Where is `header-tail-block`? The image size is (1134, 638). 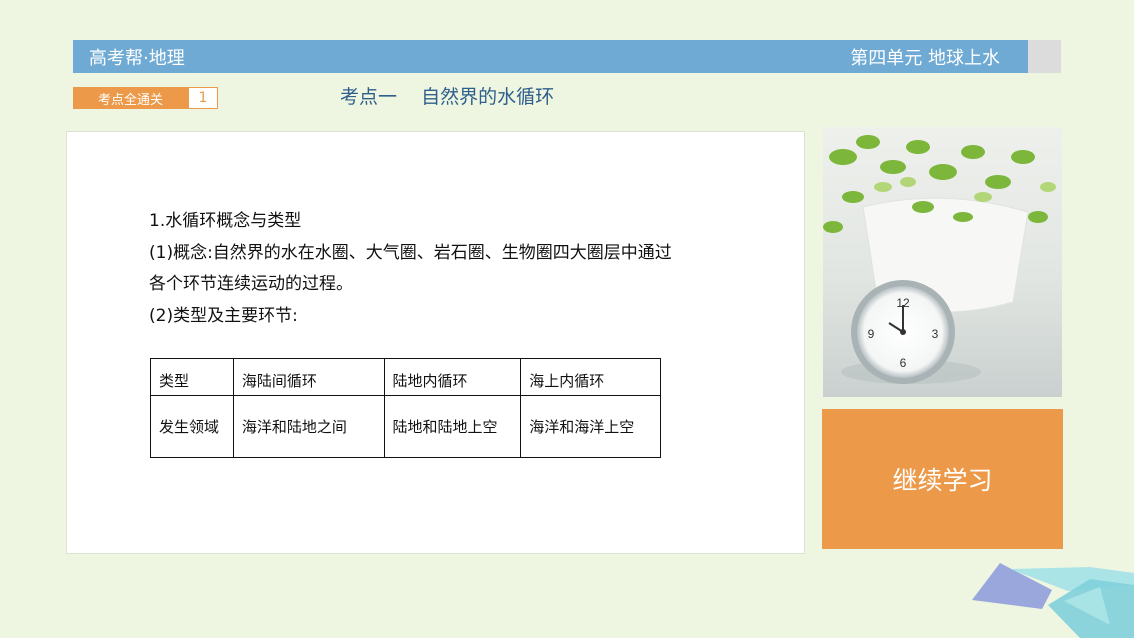 header-tail-block is located at coordinates (1044, 56).